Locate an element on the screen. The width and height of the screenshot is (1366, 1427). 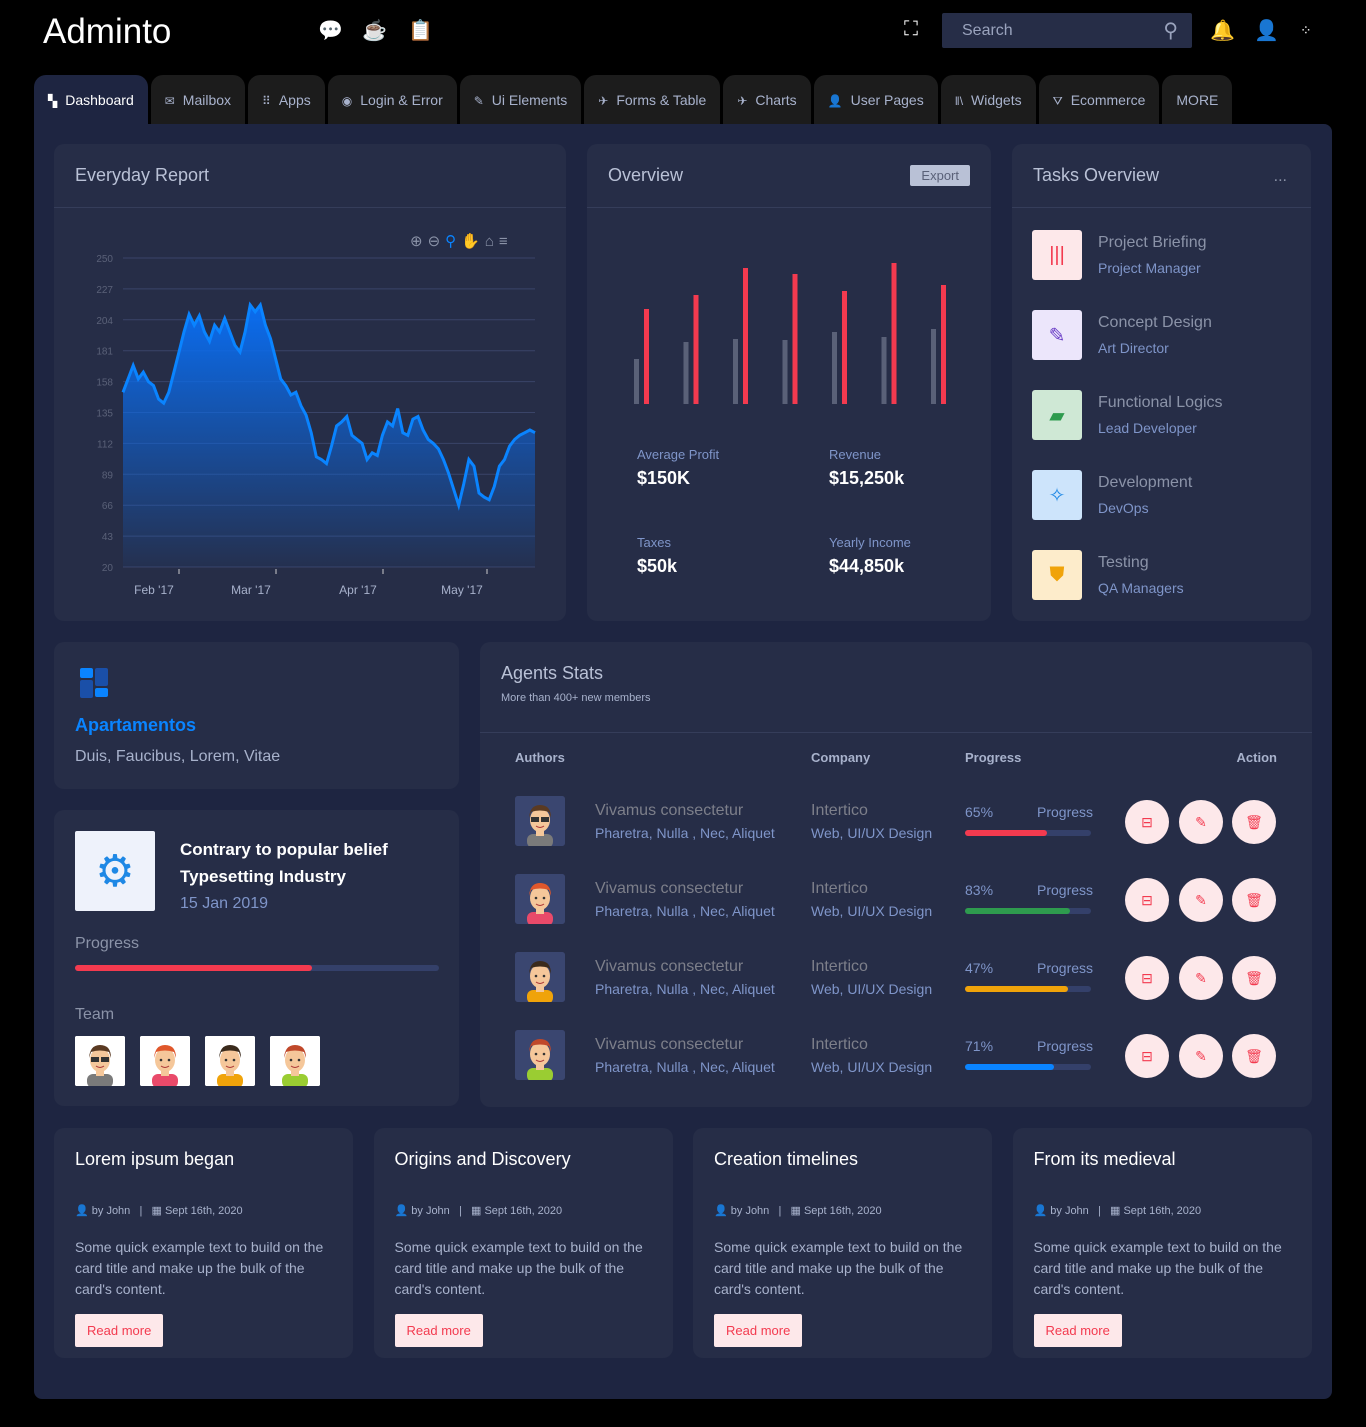
tab-label: Widgets is located at coordinates (996, 100).